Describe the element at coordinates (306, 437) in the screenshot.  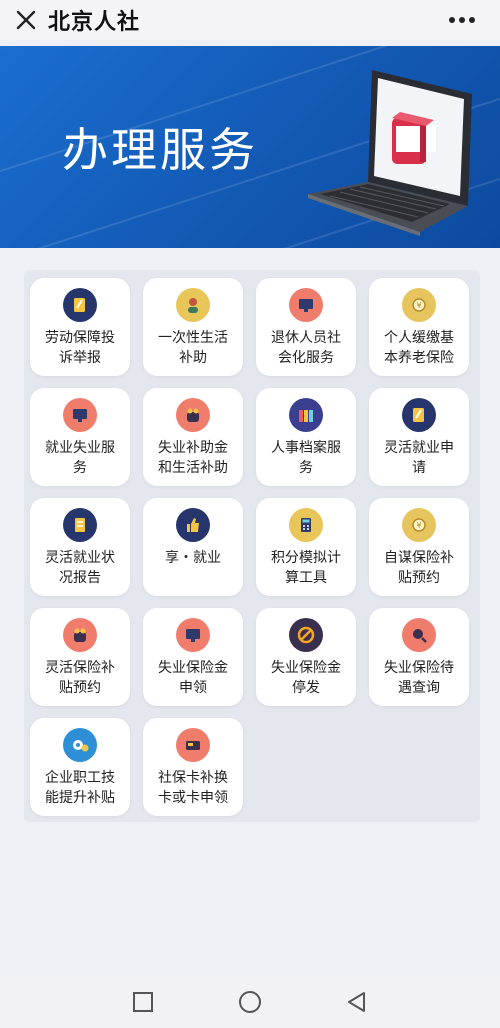
I see `service-card: 人事档案服务` at that location.